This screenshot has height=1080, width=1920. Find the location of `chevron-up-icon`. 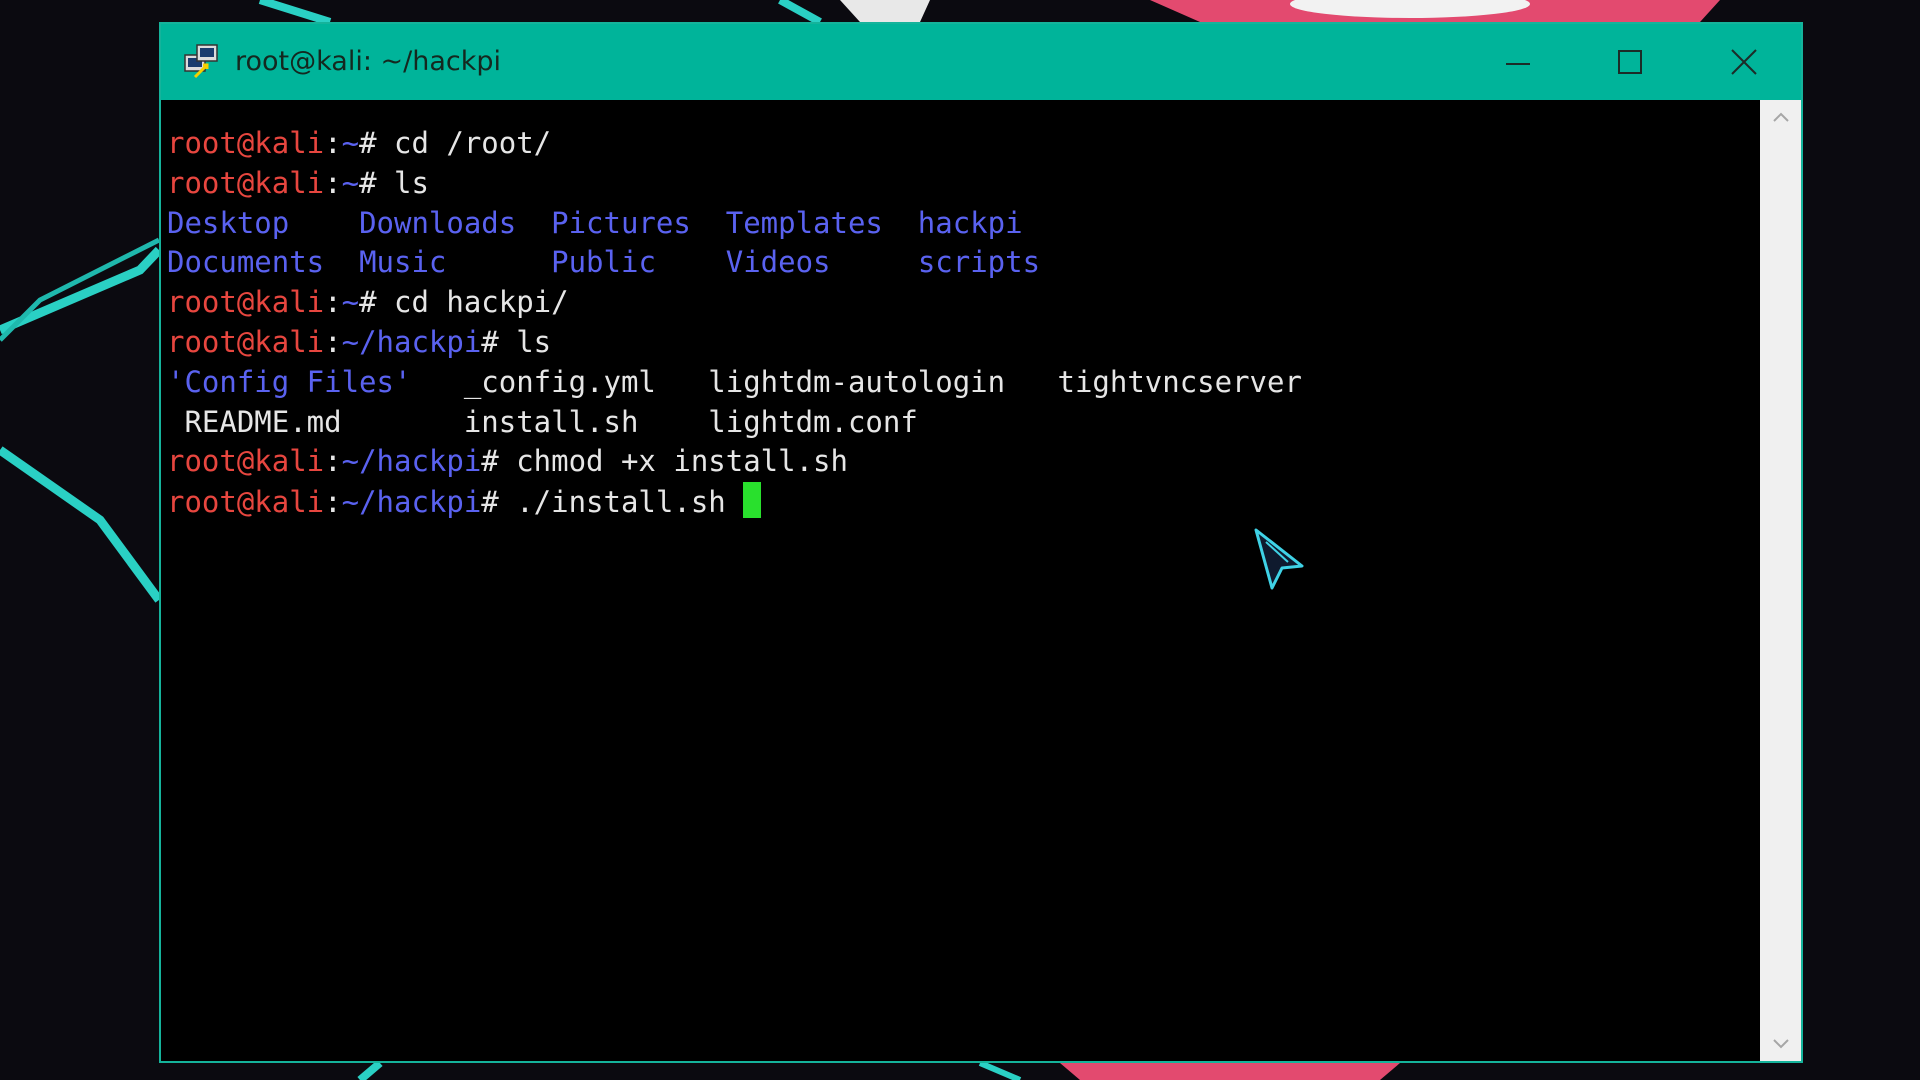

chevron-up-icon is located at coordinates (1780, 117).